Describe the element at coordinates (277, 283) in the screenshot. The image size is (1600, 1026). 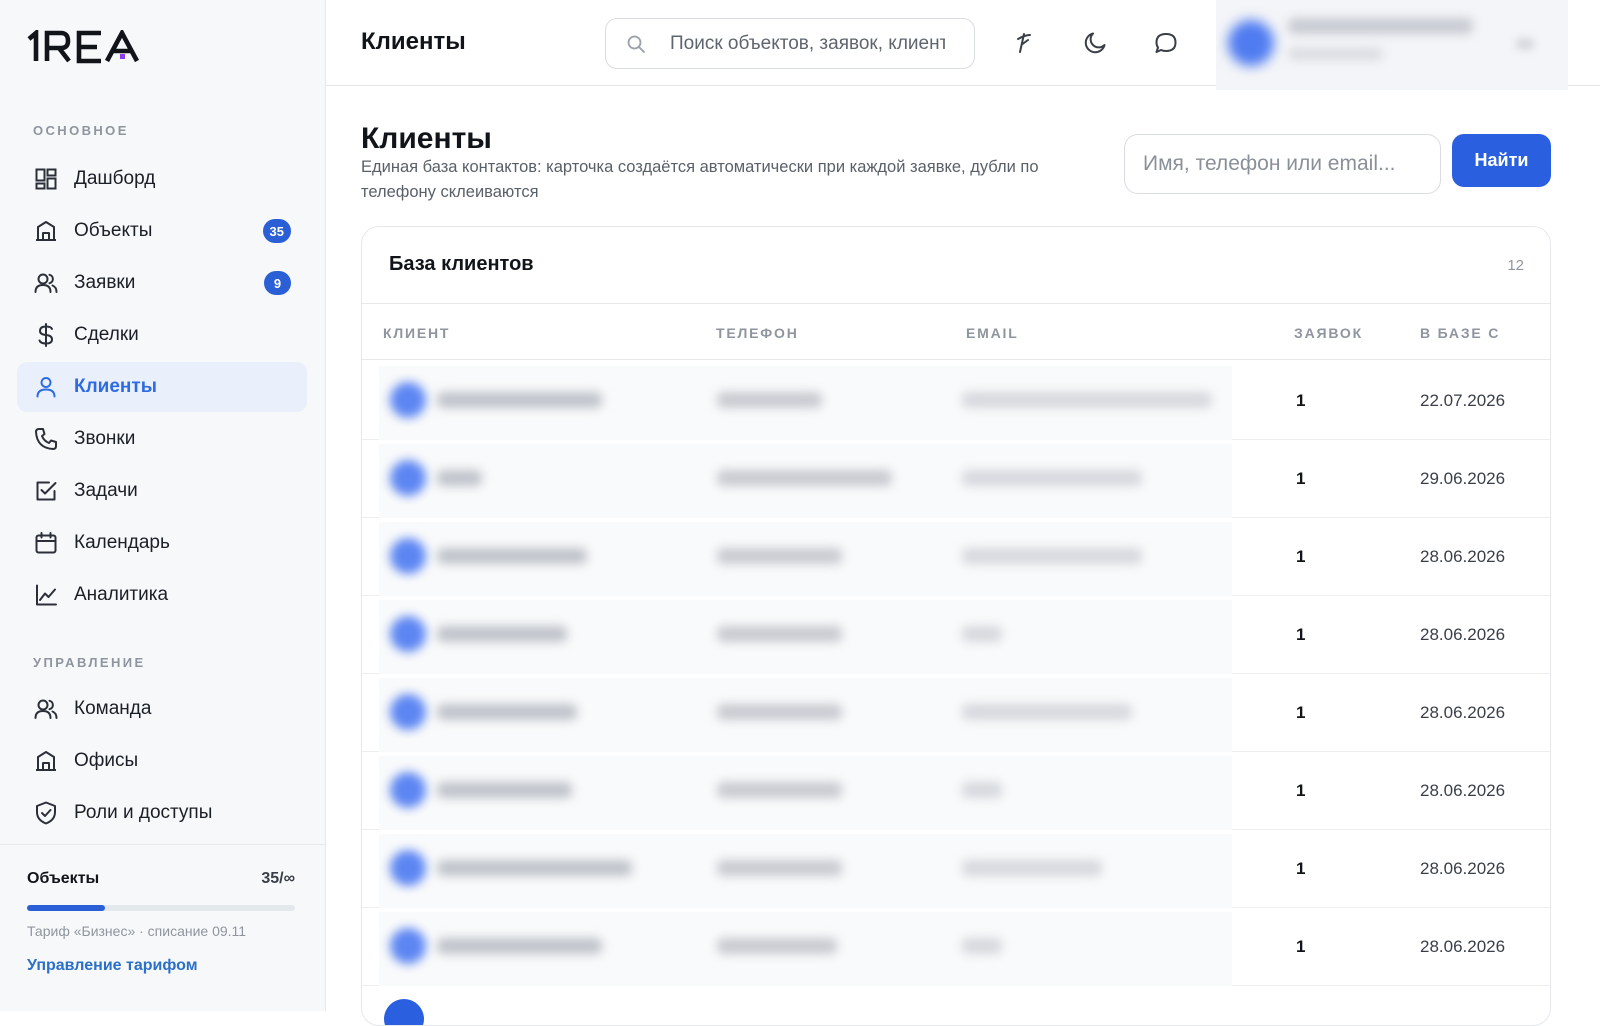
I see `count-badge: 9` at that location.